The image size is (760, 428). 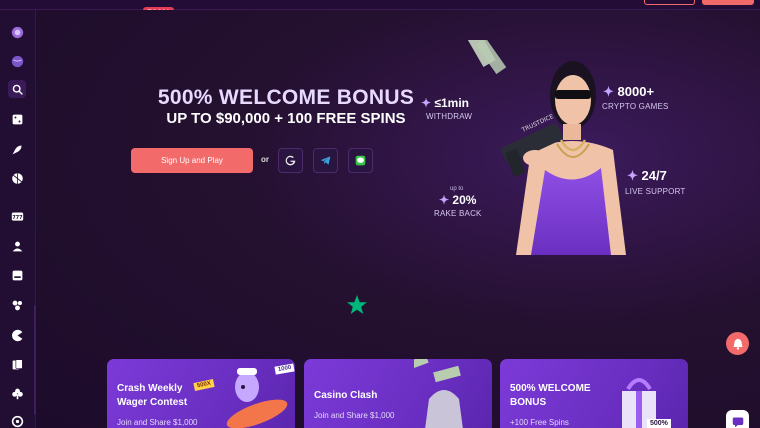 What do you see at coordinates (150, 388) in the screenshot?
I see `promo-title-line: Crash Weekly` at bounding box center [150, 388].